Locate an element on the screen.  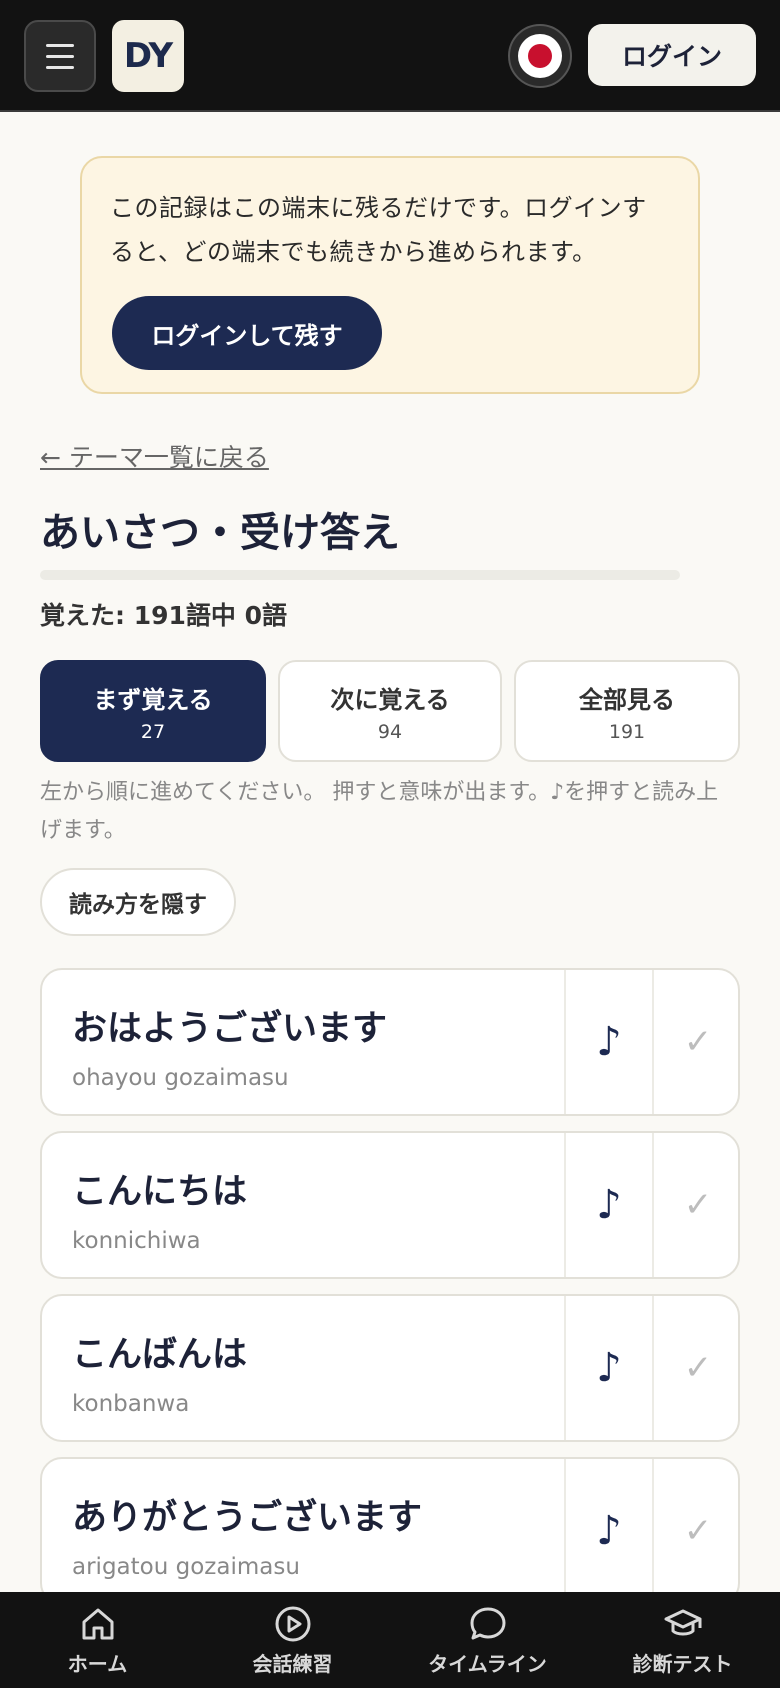
nav-label: タイムライン is located at coordinates (487, 1663).